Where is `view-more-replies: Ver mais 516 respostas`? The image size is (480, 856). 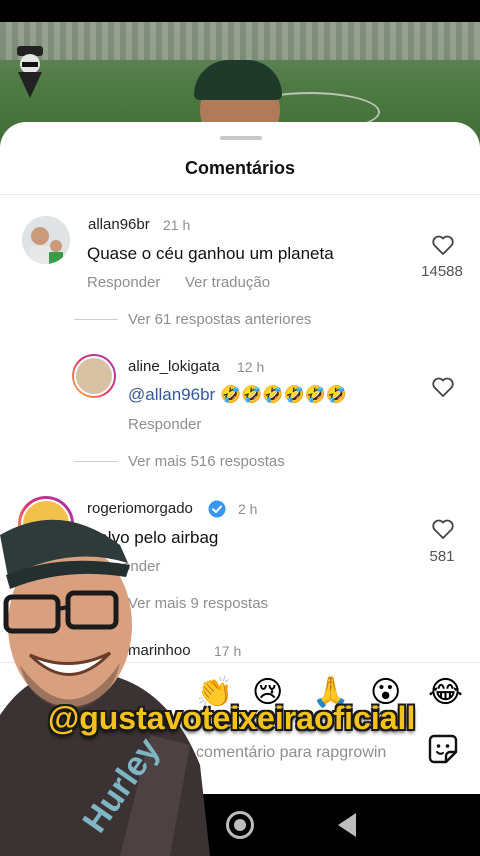 view-more-replies: Ver mais 516 respostas is located at coordinates (206, 461).